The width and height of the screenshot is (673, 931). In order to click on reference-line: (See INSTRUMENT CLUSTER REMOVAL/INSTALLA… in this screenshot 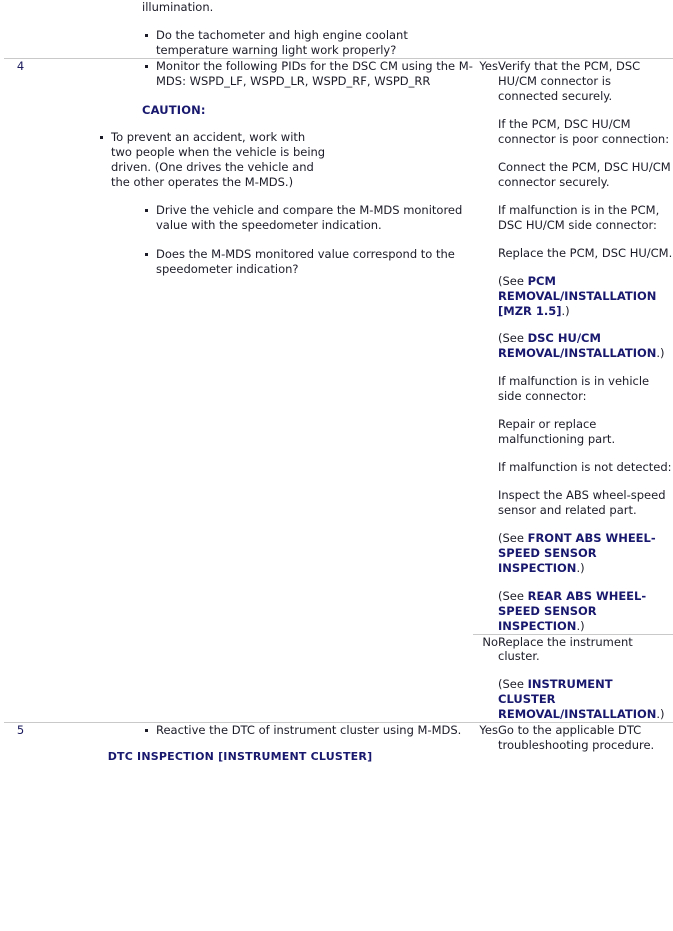, I will do `click(585, 699)`.